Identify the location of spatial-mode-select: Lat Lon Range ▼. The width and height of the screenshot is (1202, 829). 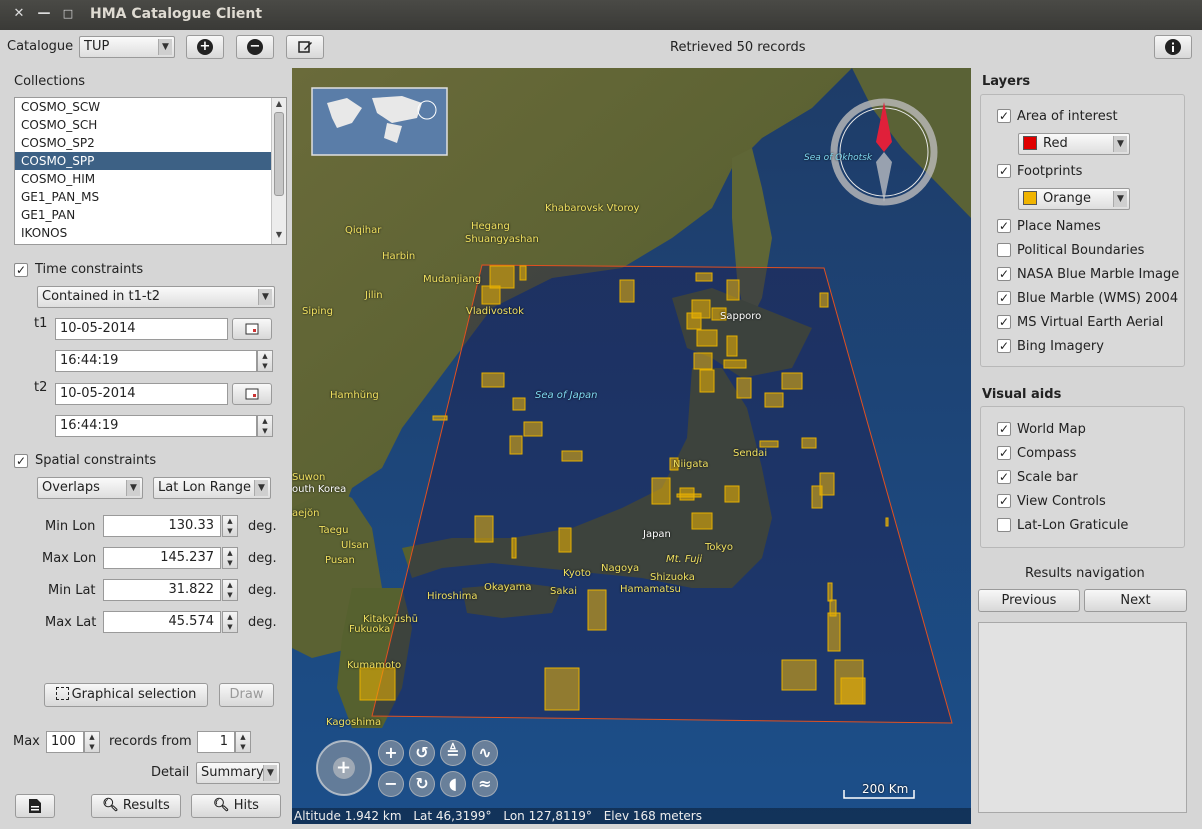
(212, 488).